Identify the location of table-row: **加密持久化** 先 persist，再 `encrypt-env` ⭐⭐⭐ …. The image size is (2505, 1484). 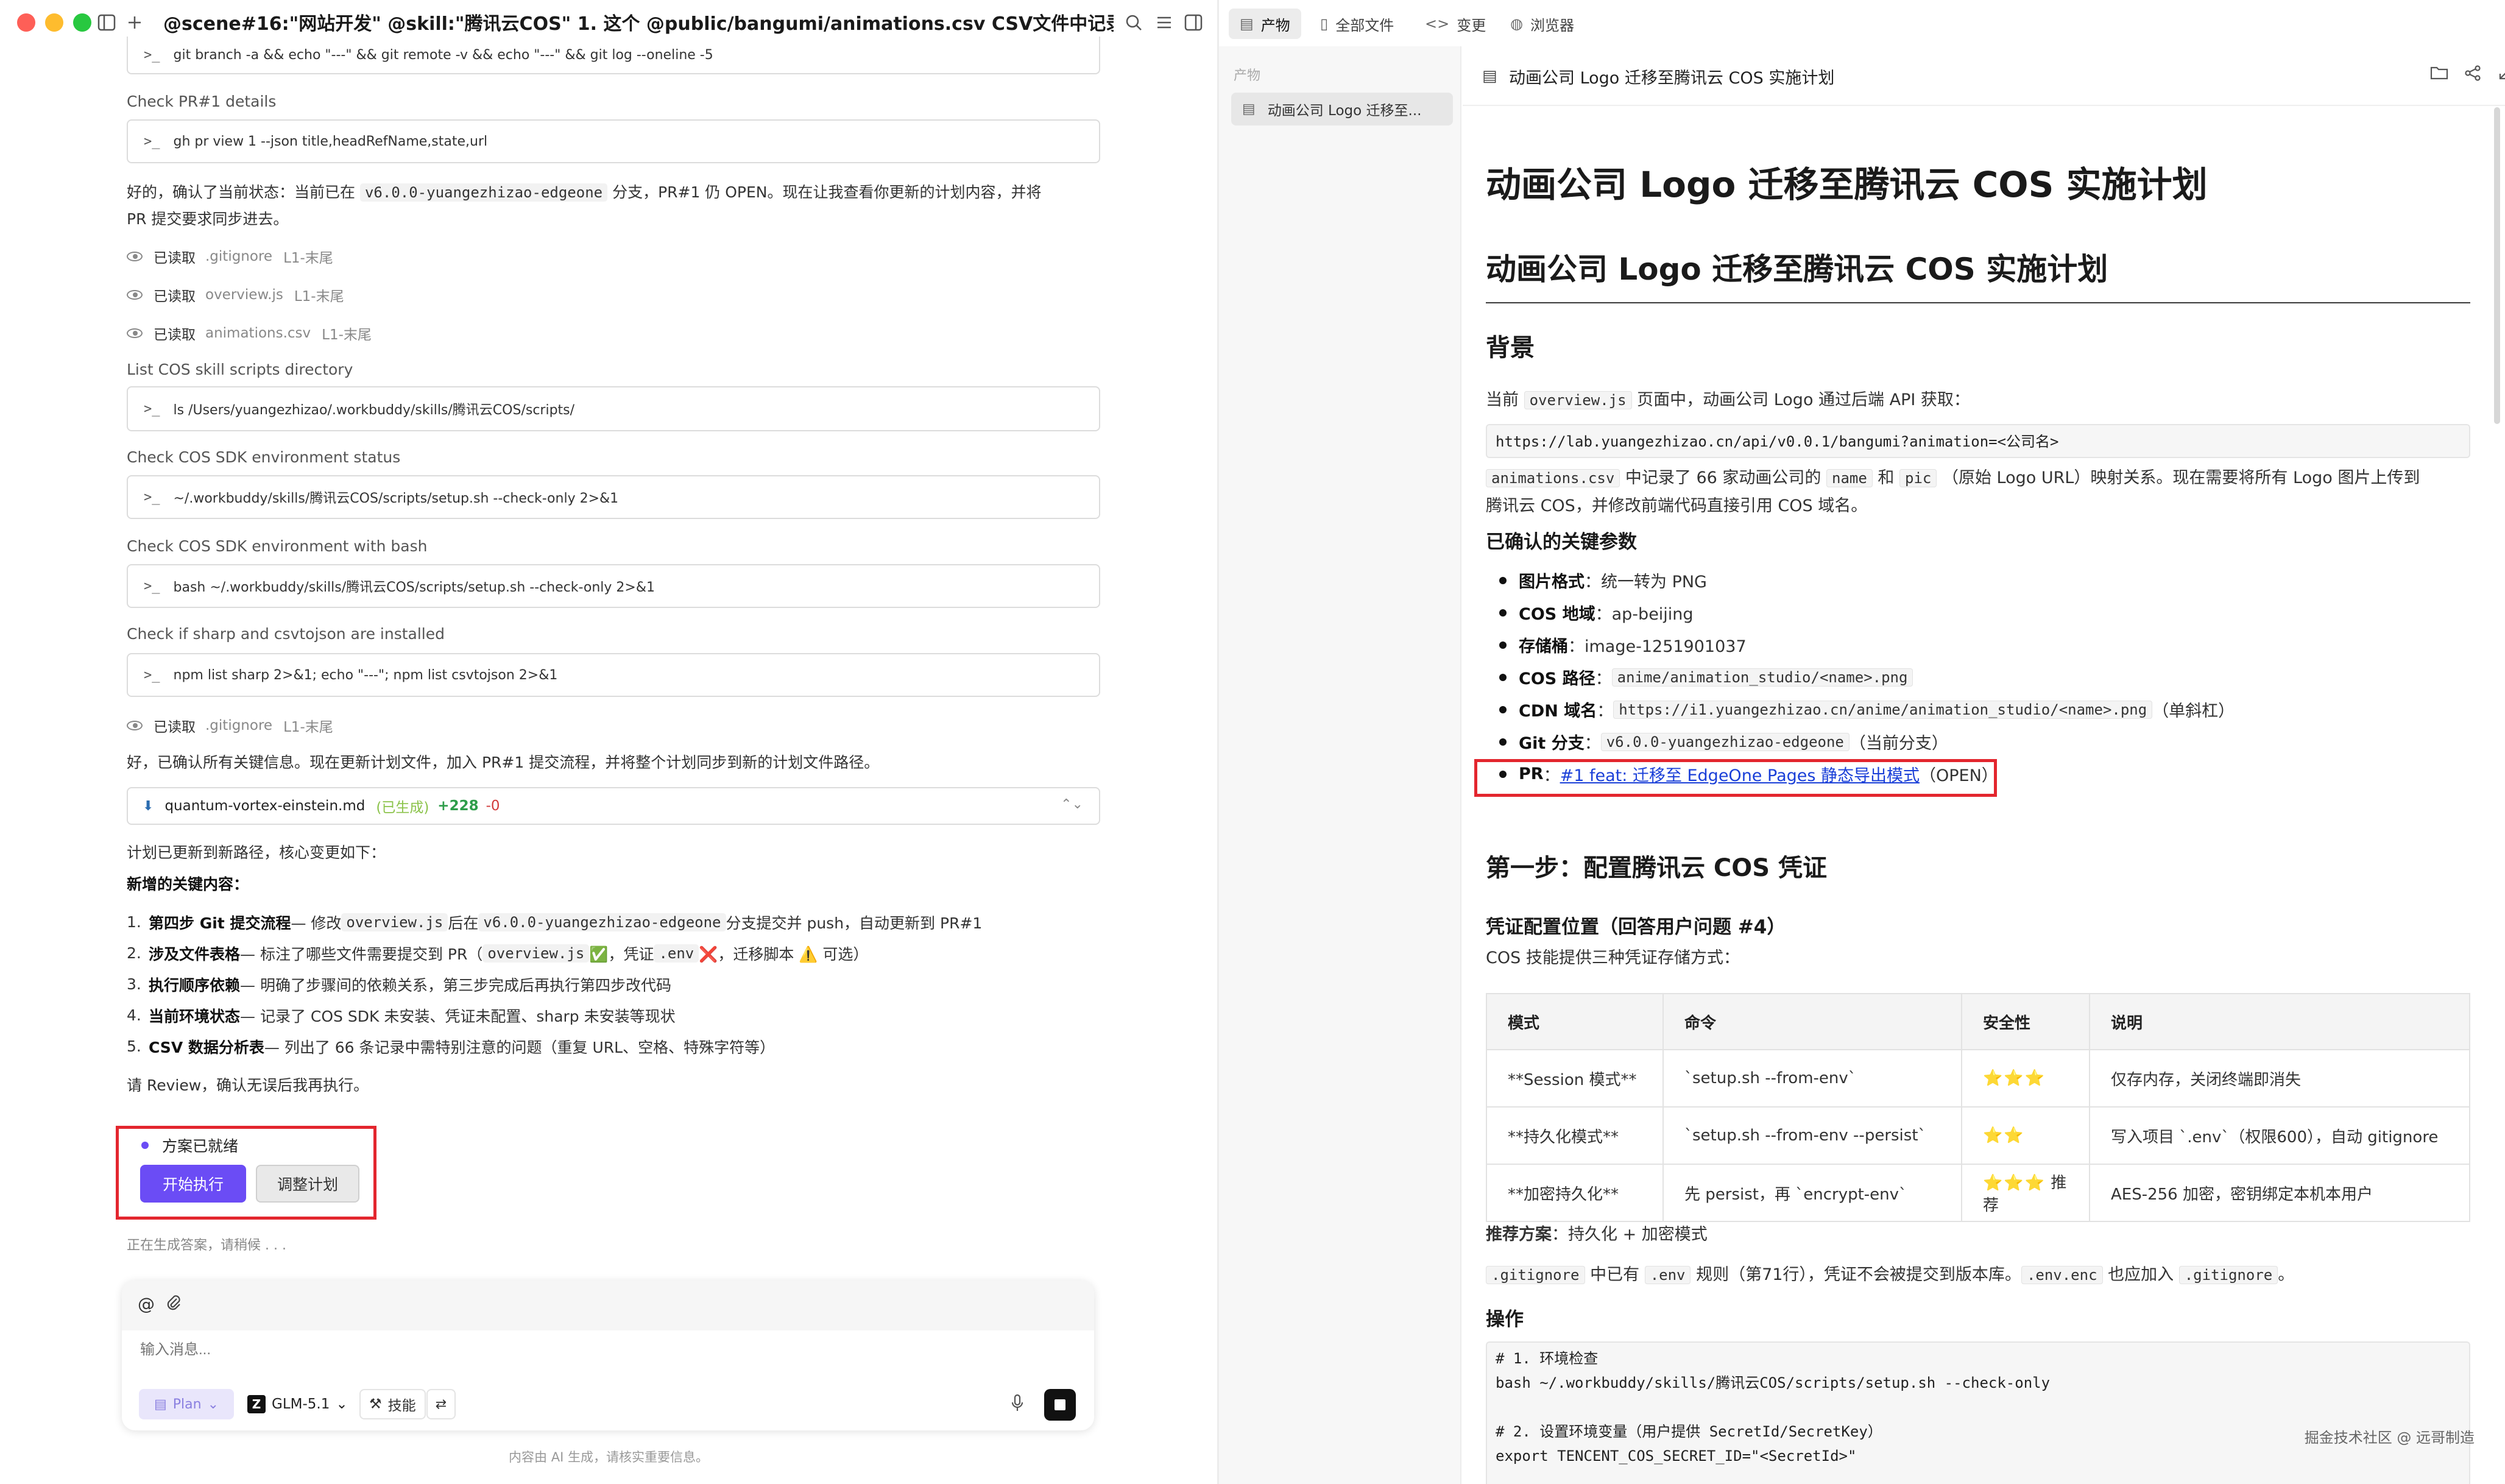
(1978, 1193).